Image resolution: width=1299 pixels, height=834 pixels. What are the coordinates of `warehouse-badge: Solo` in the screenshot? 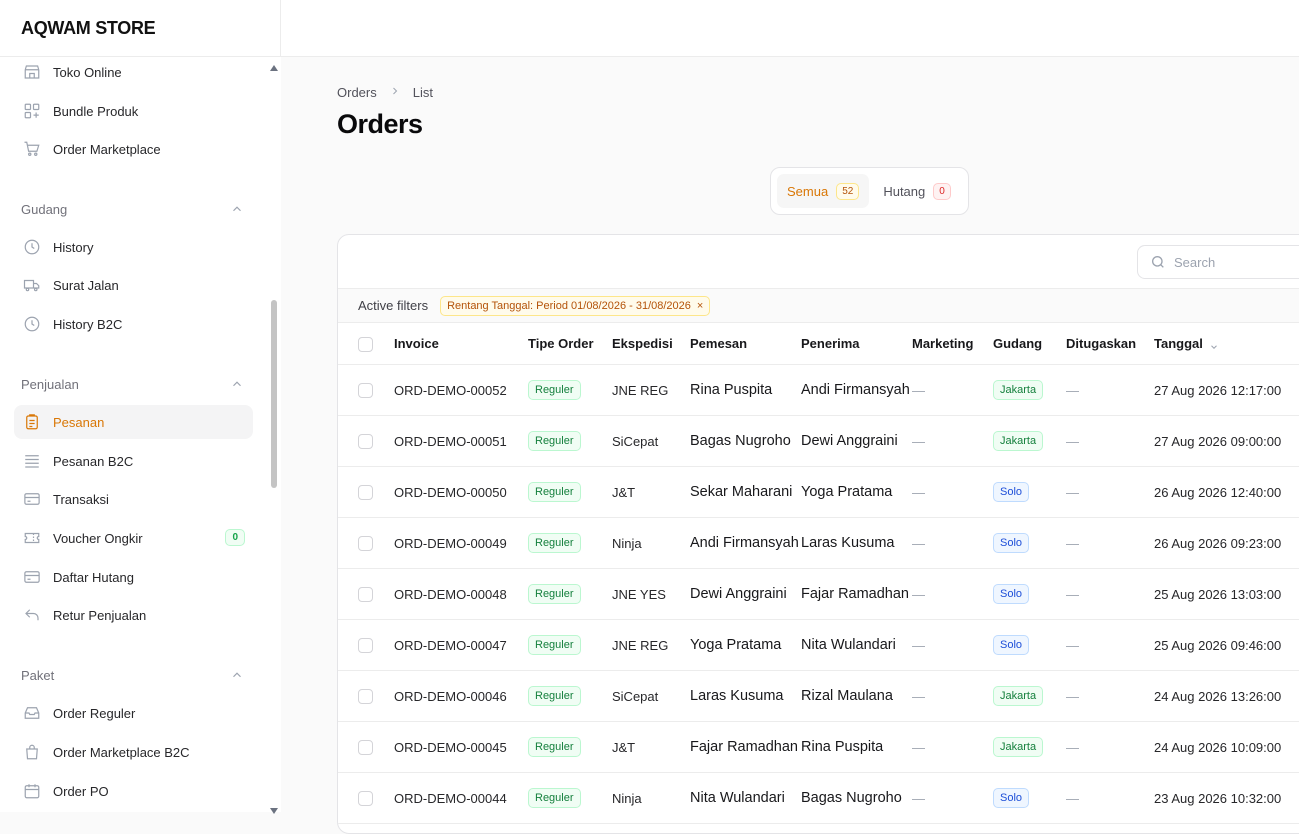 It's located at (1011, 645).